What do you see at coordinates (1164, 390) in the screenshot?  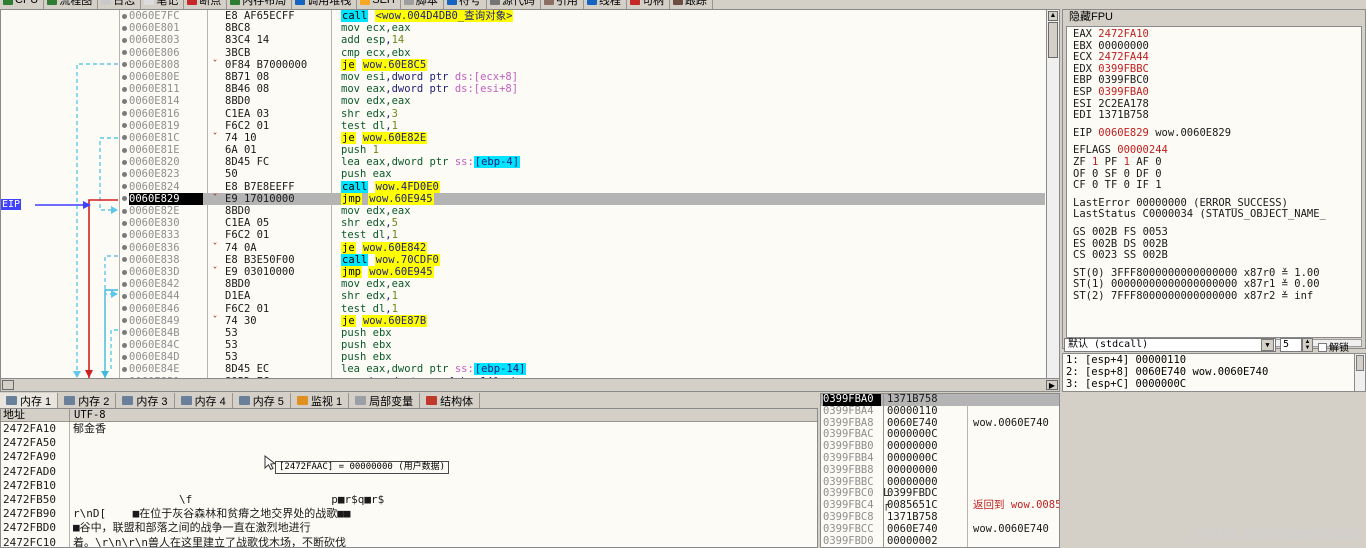 I see `arg-value: 00000000` at bounding box center [1164, 390].